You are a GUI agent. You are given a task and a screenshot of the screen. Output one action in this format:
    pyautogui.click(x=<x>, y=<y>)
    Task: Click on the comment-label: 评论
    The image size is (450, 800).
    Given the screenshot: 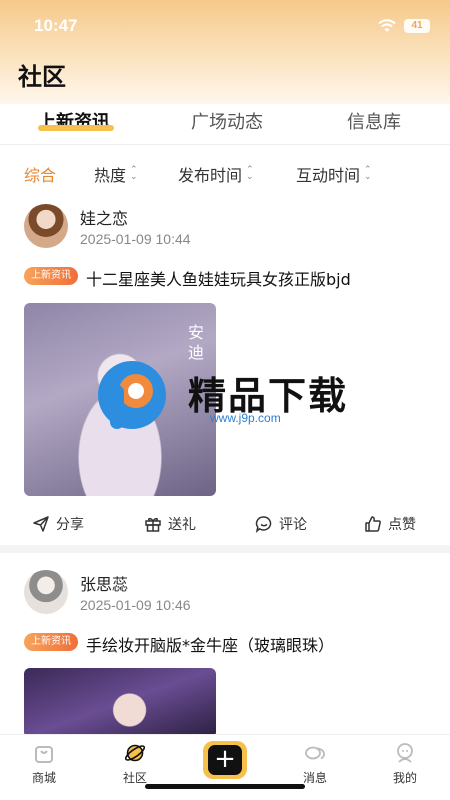 What is the action you would take?
    pyautogui.click(x=293, y=525)
    